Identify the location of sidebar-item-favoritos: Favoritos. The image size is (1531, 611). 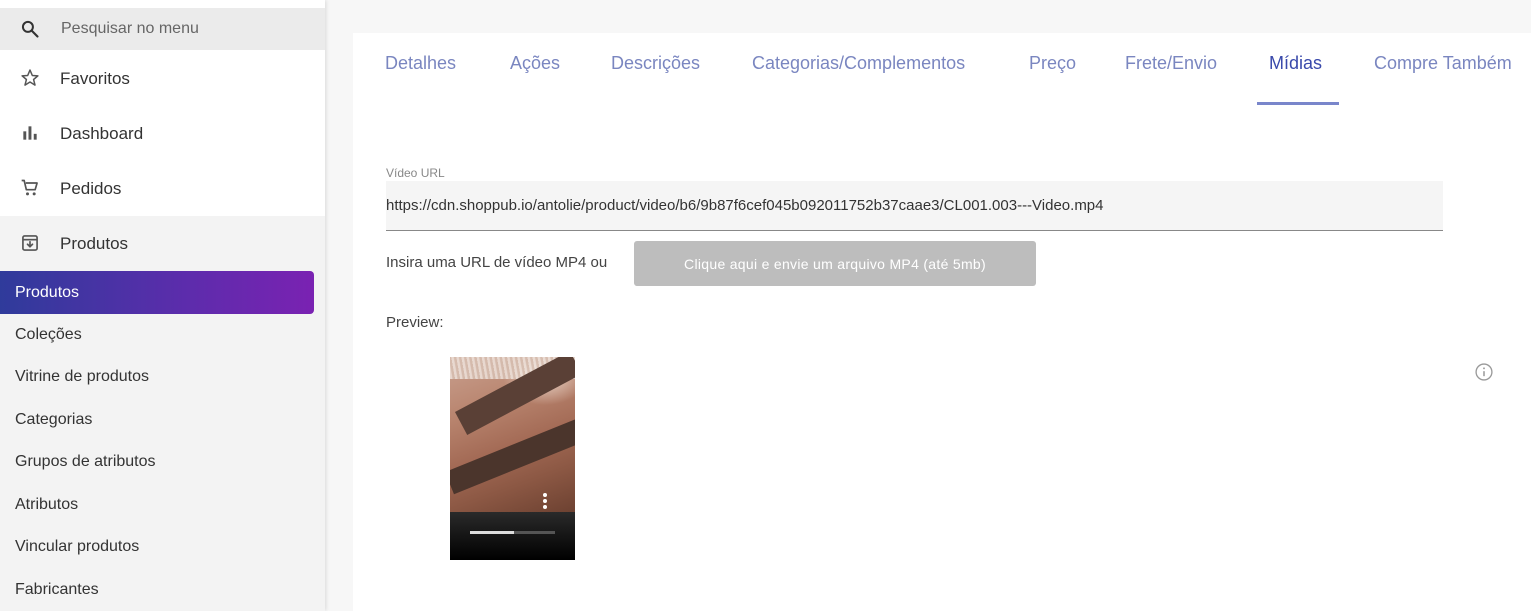
(162, 78).